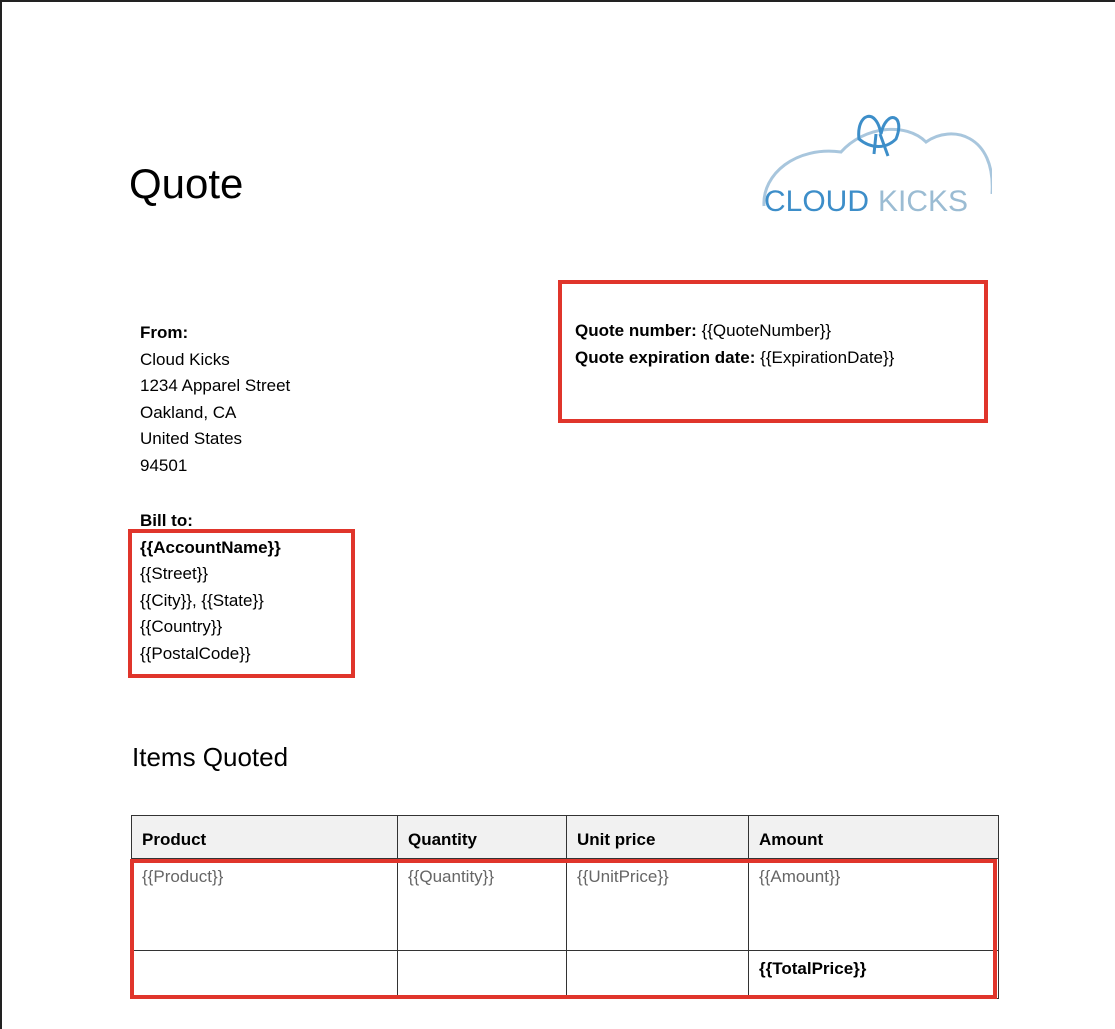  I want to click on table-header-row: Product Quantity Unit price Amount, so click(565, 837).